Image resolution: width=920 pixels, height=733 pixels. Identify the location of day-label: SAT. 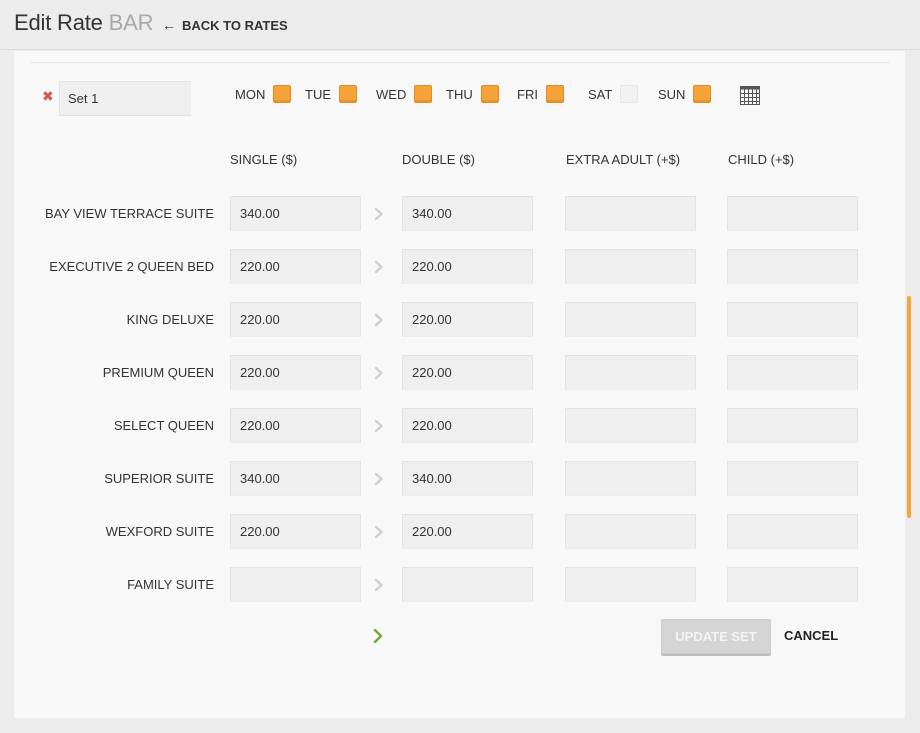
(600, 94).